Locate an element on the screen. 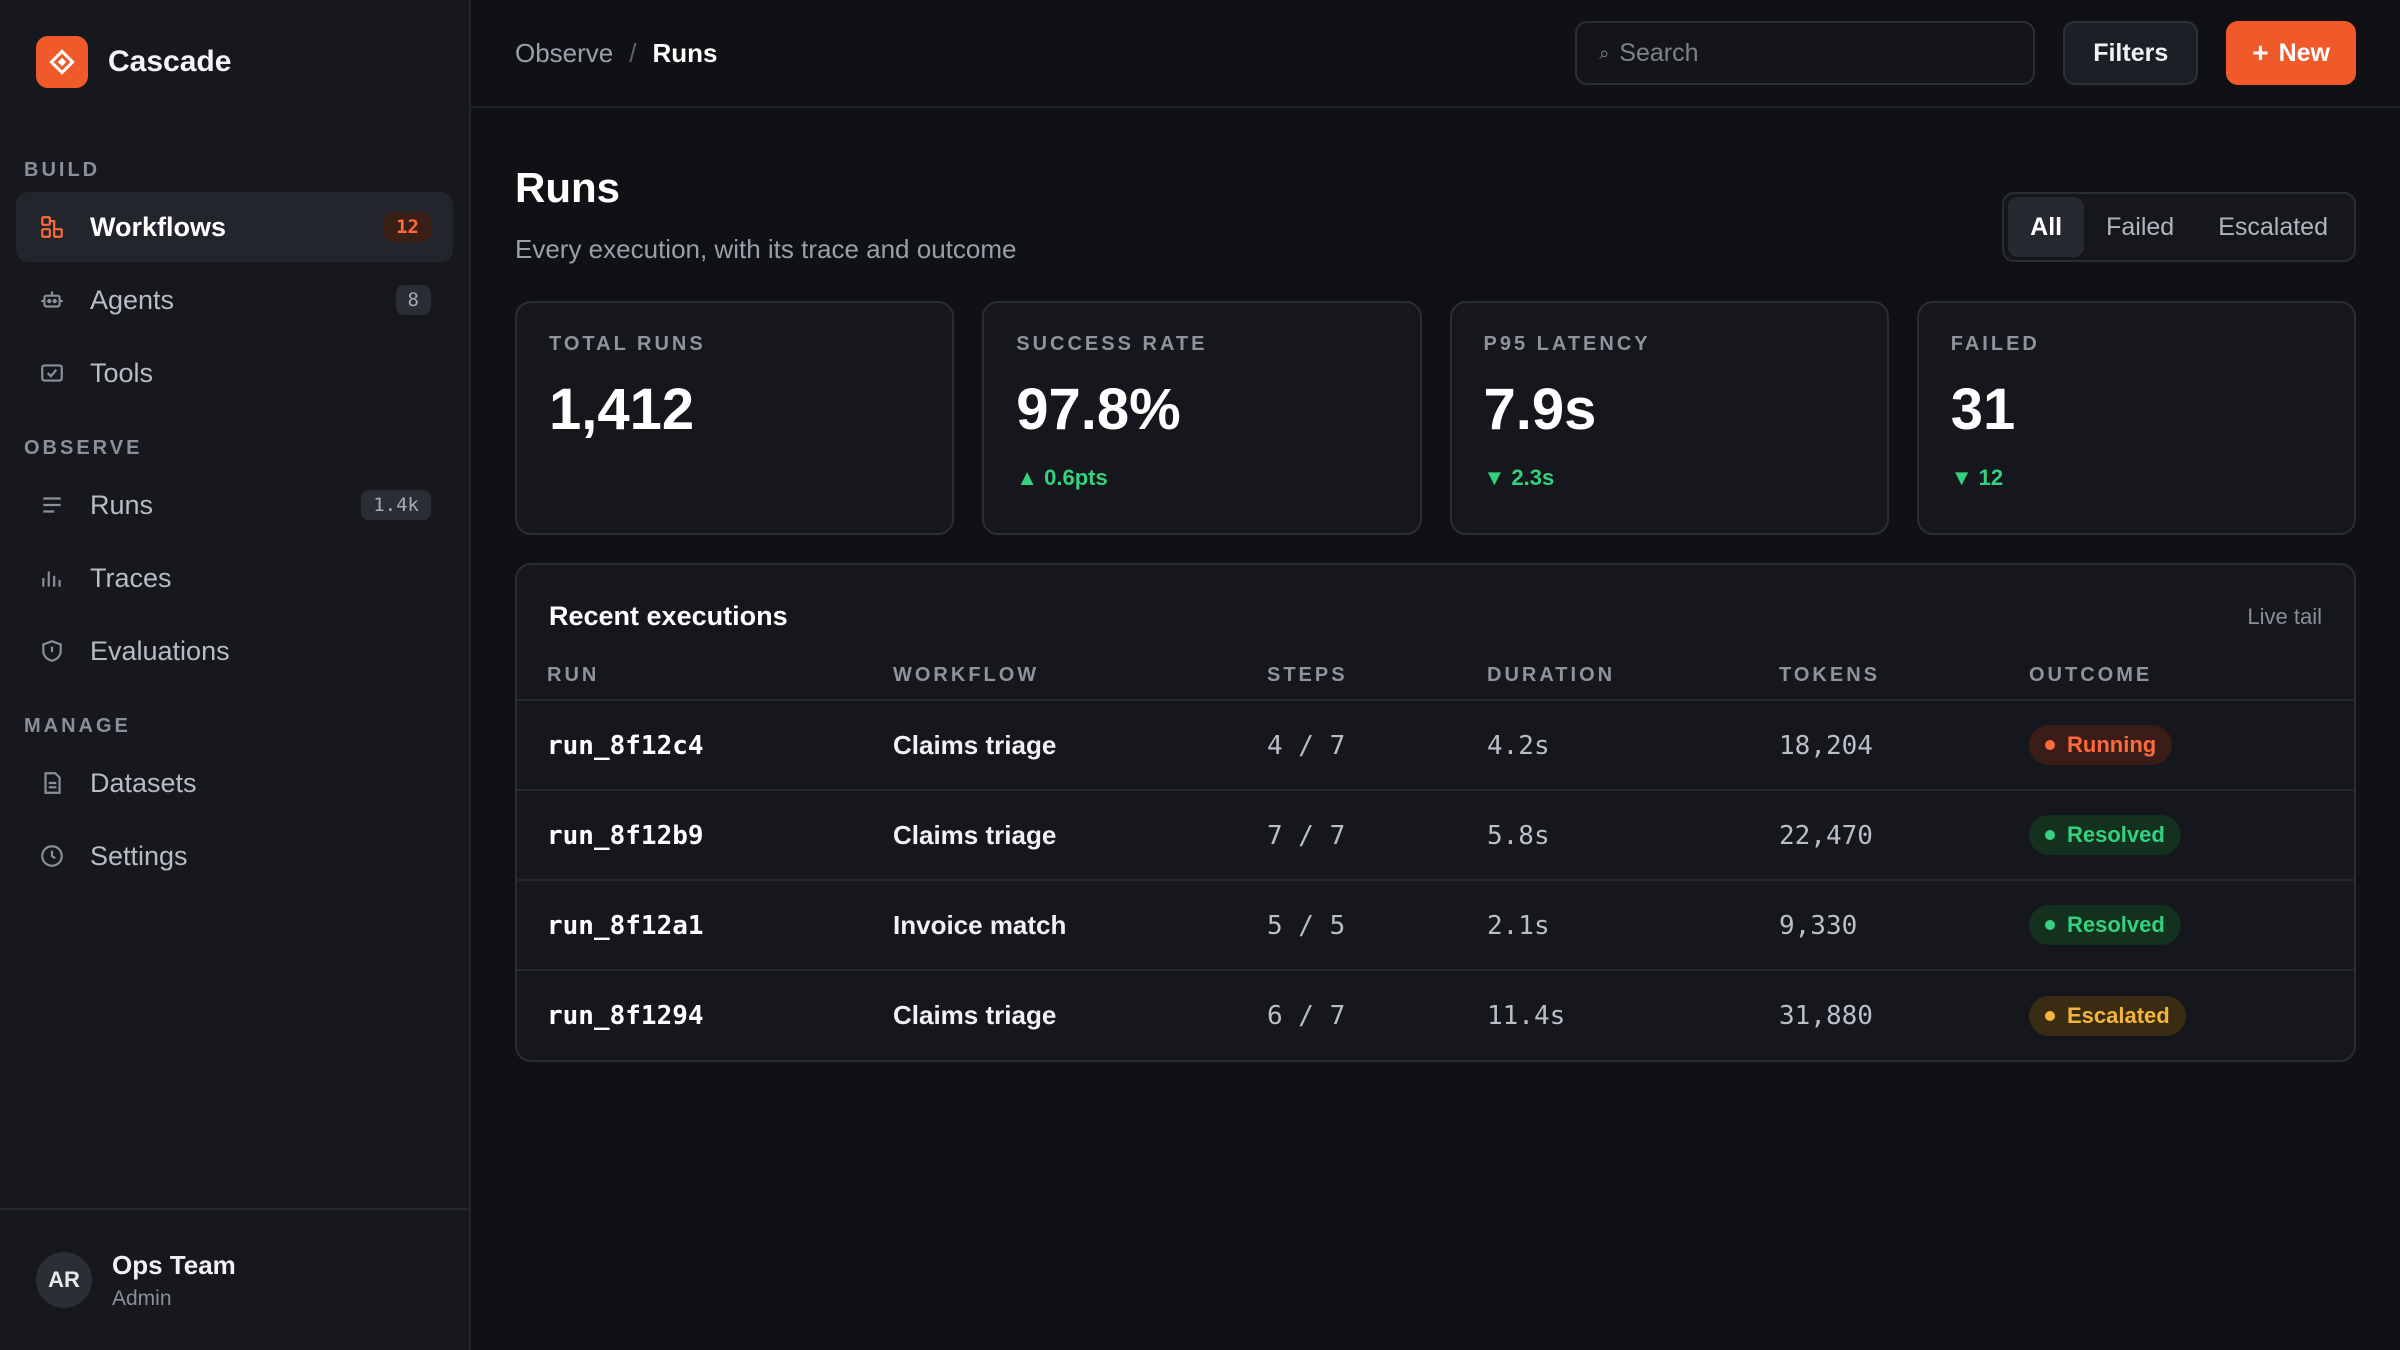 The width and height of the screenshot is (2400, 1350). sidebar-item-settings: Settings is located at coordinates (234, 856).